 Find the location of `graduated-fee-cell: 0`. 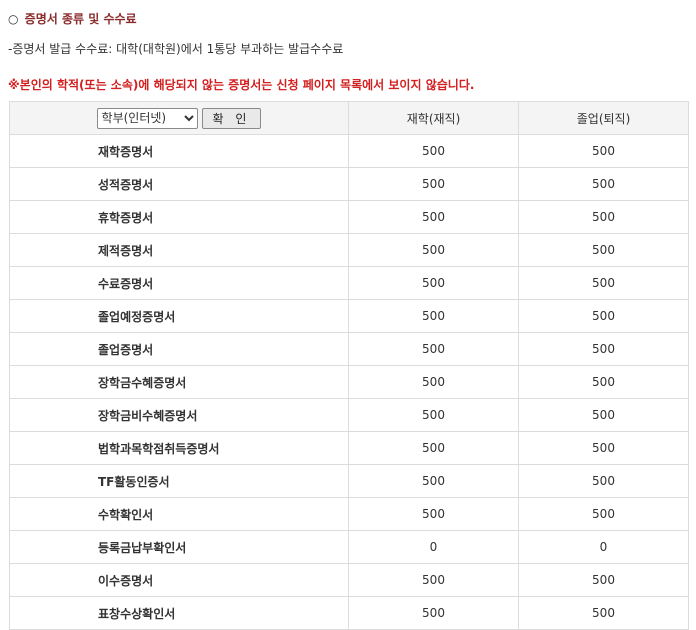

graduated-fee-cell: 0 is located at coordinates (603, 547).